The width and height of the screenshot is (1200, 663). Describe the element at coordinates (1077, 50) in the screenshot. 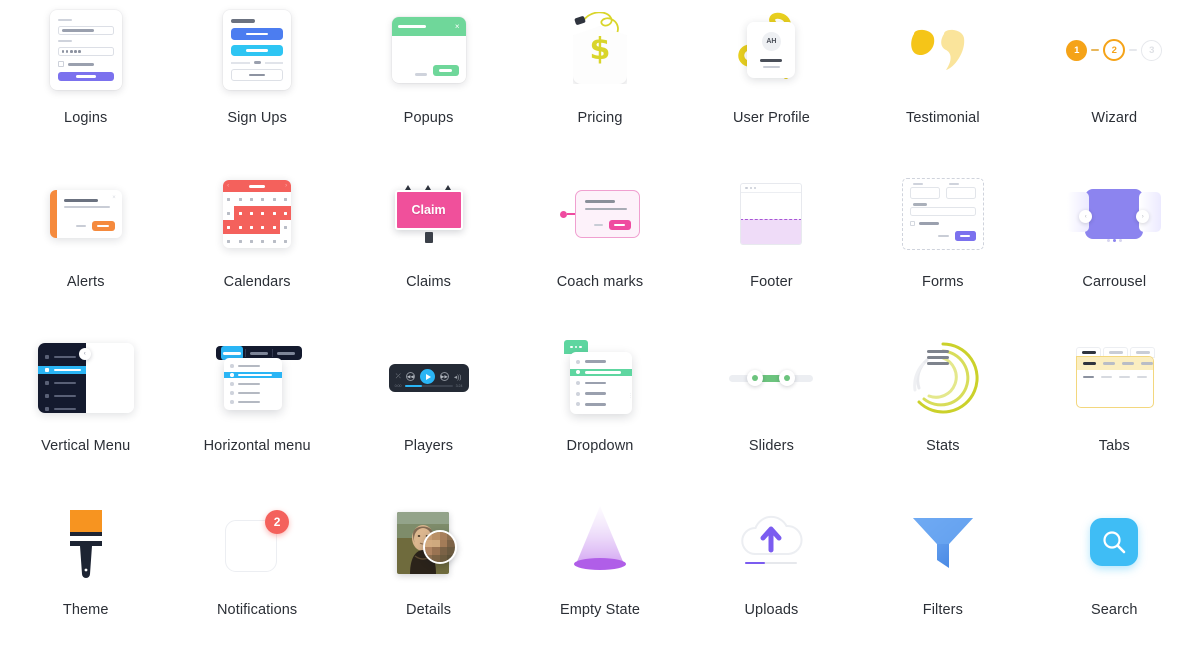

I see `wizard-step-1: 1` at that location.